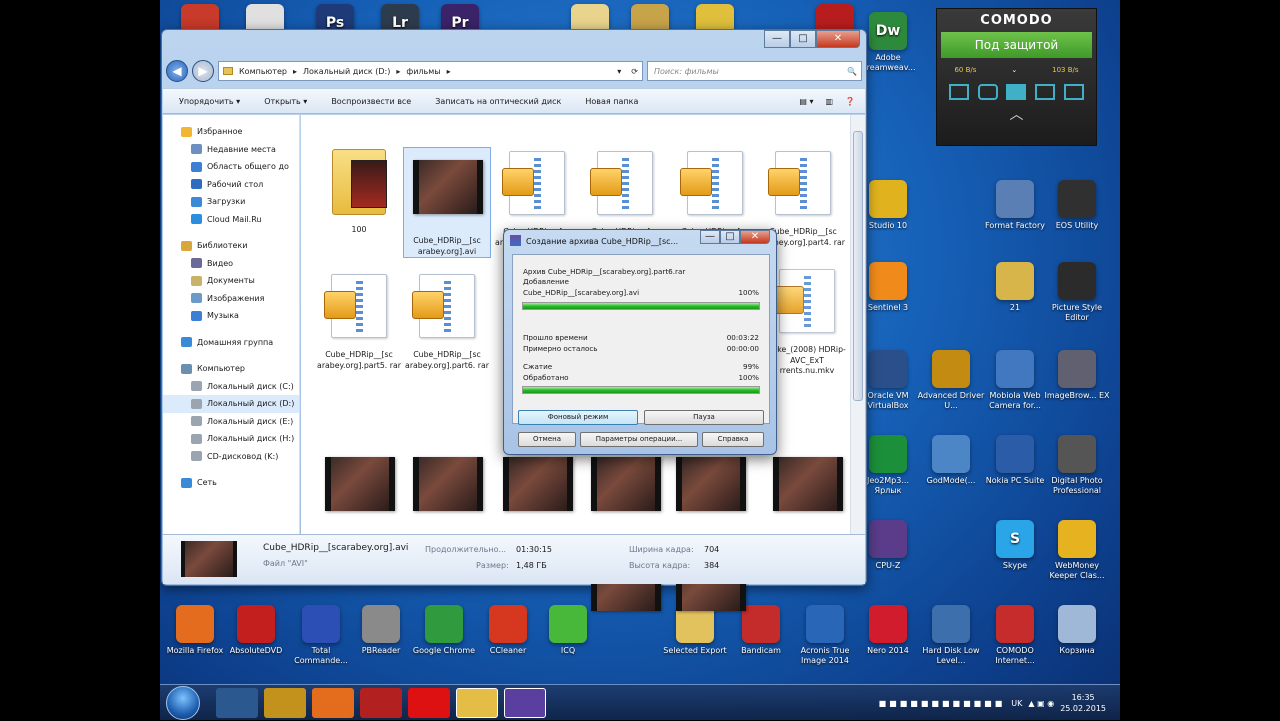 This screenshot has width=1280, height=721. Describe the element at coordinates (1077, 630) in the screenshot. I see `desktop-icon: Корзина` at that location.